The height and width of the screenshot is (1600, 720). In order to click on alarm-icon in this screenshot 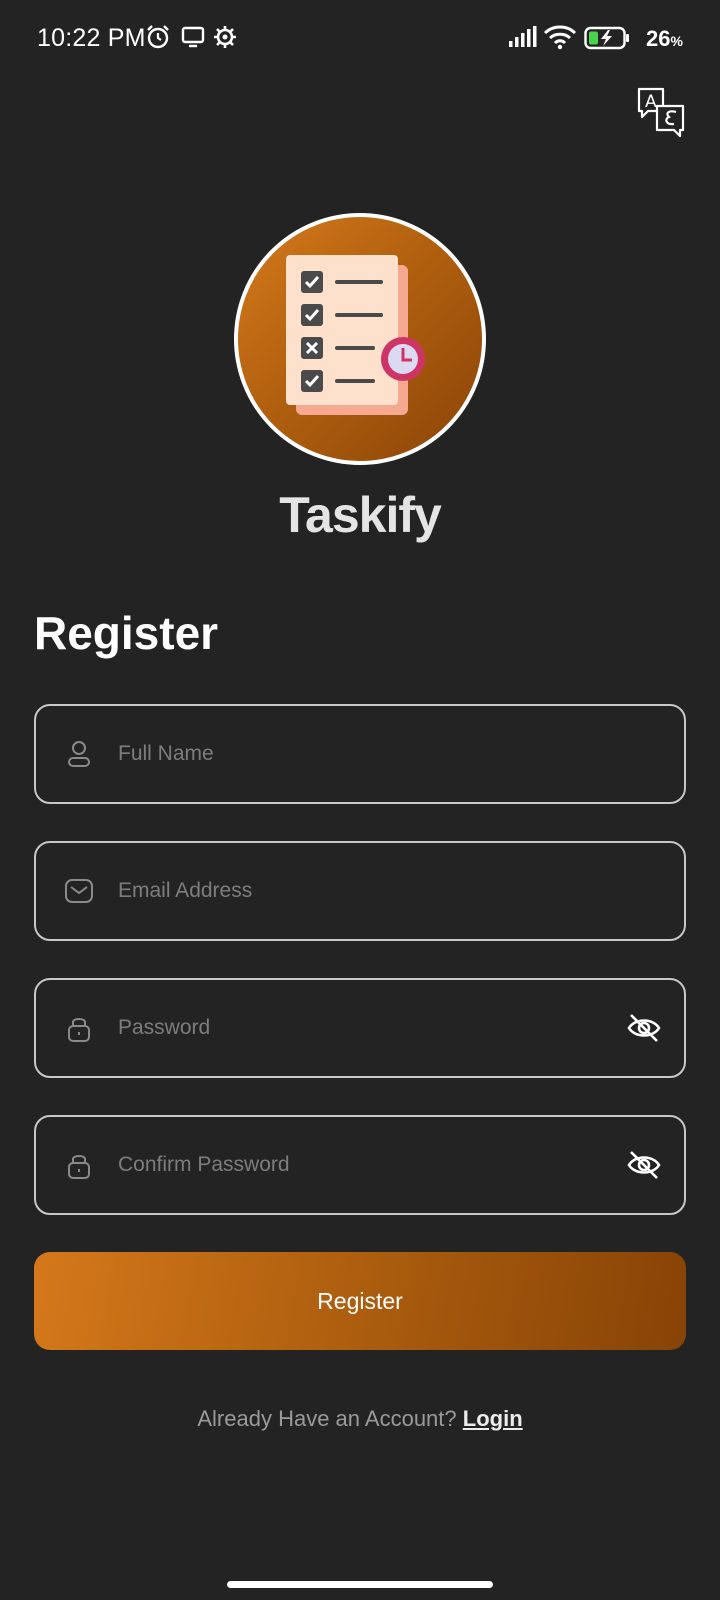, I will do `click(158, 37)`.